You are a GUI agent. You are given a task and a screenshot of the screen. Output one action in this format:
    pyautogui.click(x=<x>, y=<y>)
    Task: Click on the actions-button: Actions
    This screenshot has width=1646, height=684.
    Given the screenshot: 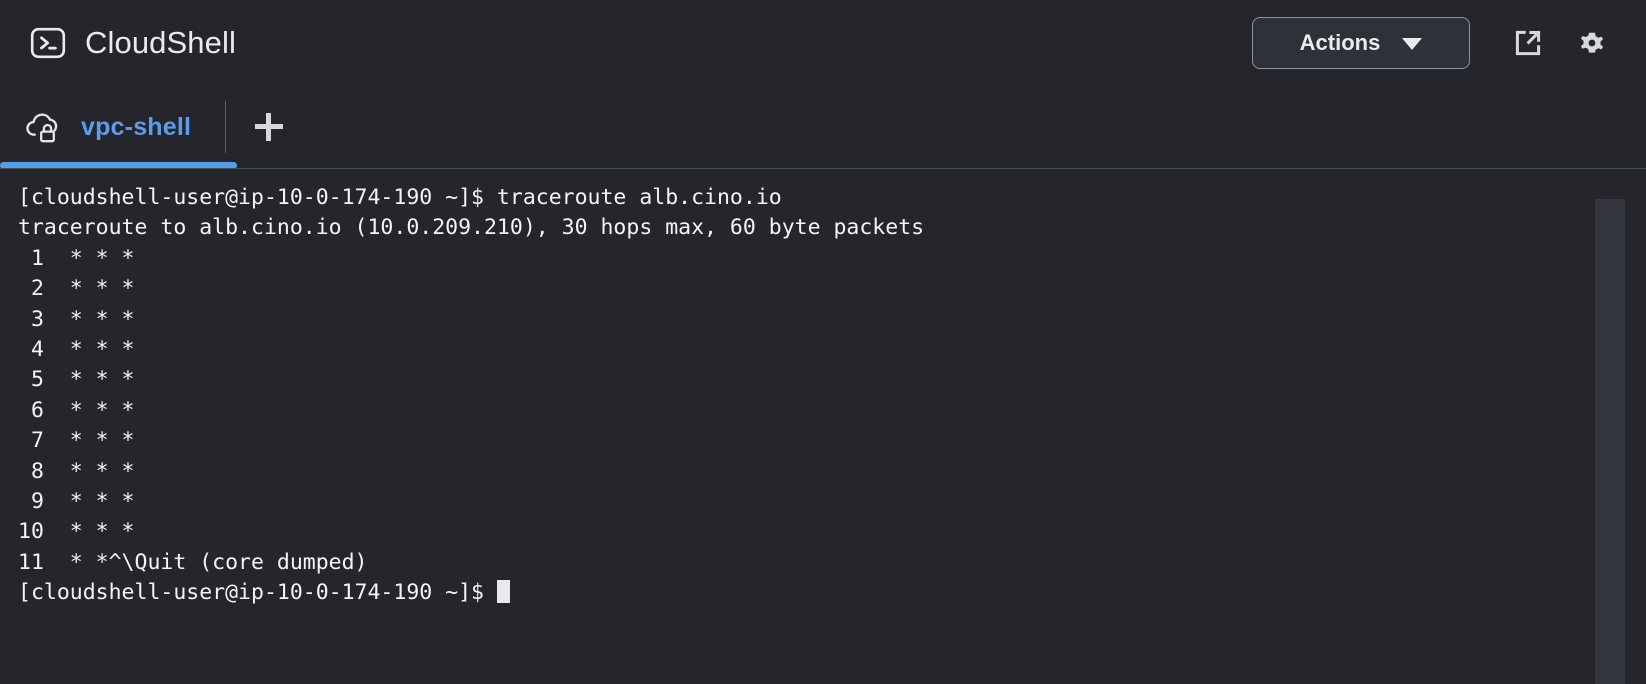 What is the action you would take?
    pyautogui.click(x=1361, y=42)
    